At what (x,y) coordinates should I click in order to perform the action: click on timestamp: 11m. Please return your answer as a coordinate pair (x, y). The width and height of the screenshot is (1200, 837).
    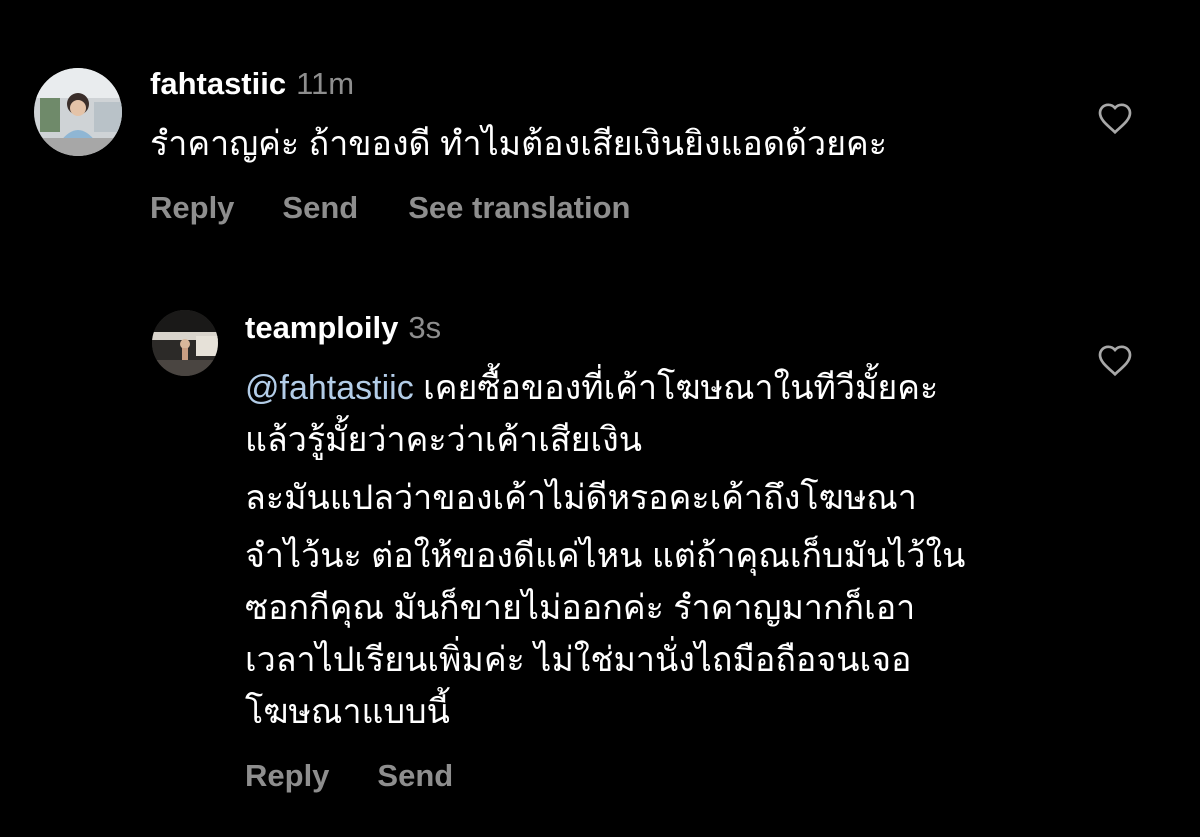
    Looking at the image, I should click on (325, 83).